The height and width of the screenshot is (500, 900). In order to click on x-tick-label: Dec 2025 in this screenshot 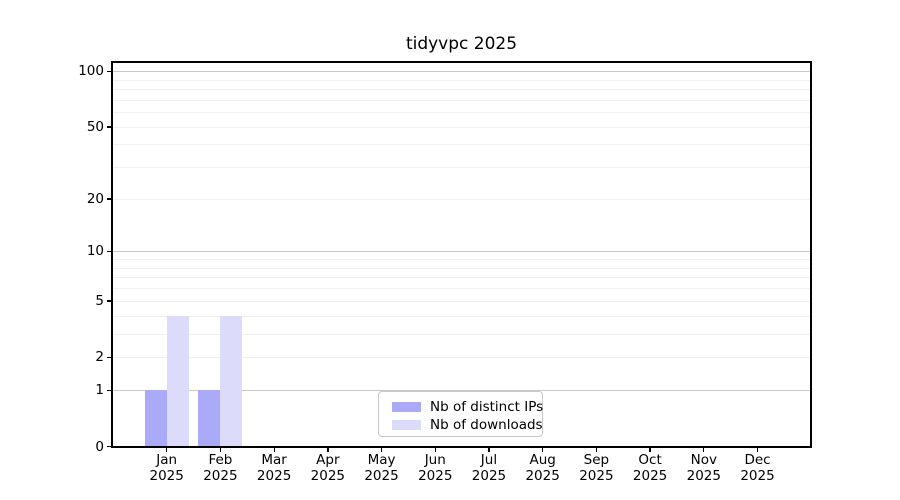, I will do `click(758, 468)`.